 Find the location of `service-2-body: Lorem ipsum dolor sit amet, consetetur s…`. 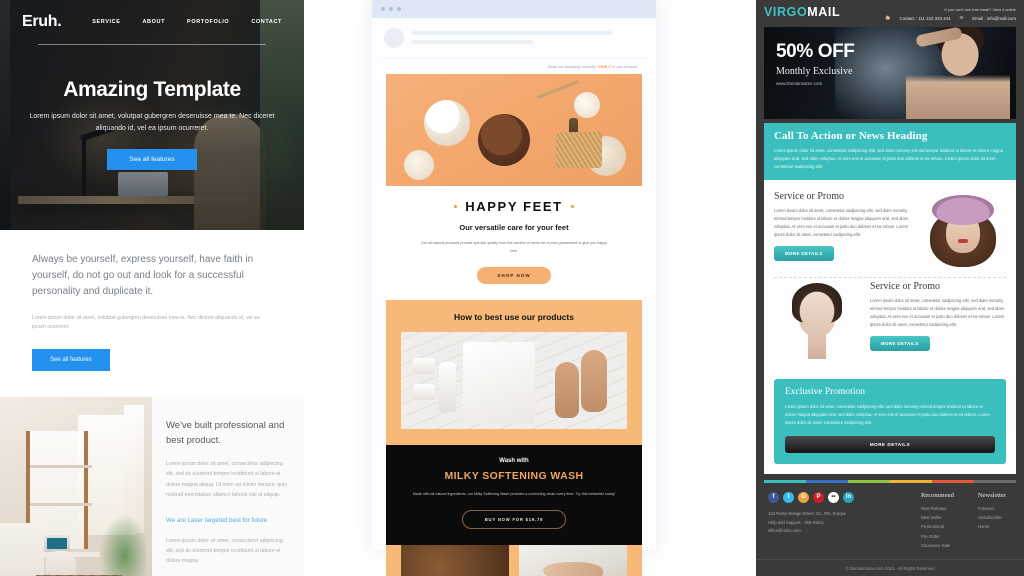

service-2-body: Lorem ipsum dolor sit amet, consetetur s… is located at coordinates (937, 312).